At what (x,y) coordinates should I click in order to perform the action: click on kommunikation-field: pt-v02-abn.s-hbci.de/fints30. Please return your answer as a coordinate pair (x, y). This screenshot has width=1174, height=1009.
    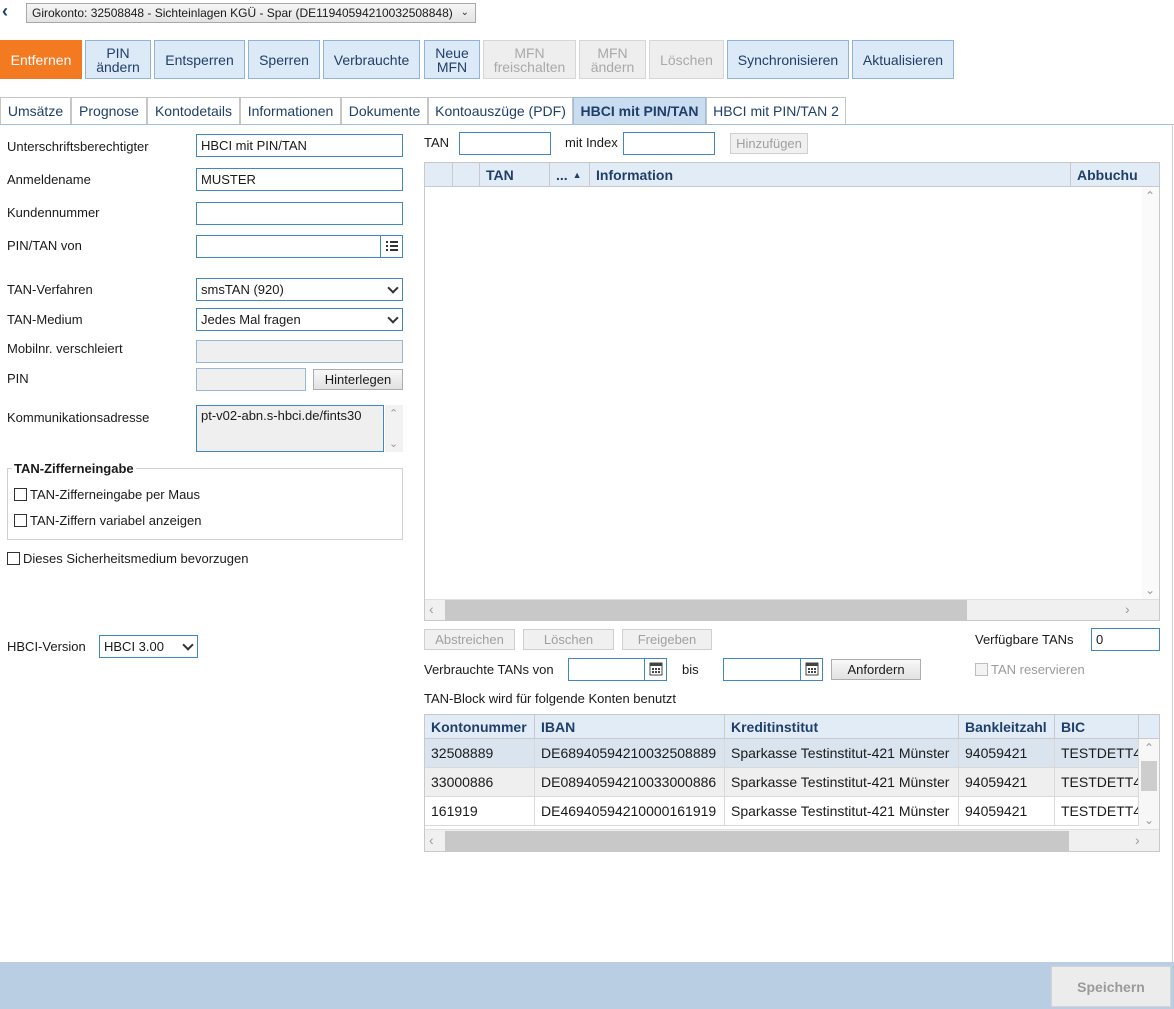
    Looking at the image, I should click on (290, 428).